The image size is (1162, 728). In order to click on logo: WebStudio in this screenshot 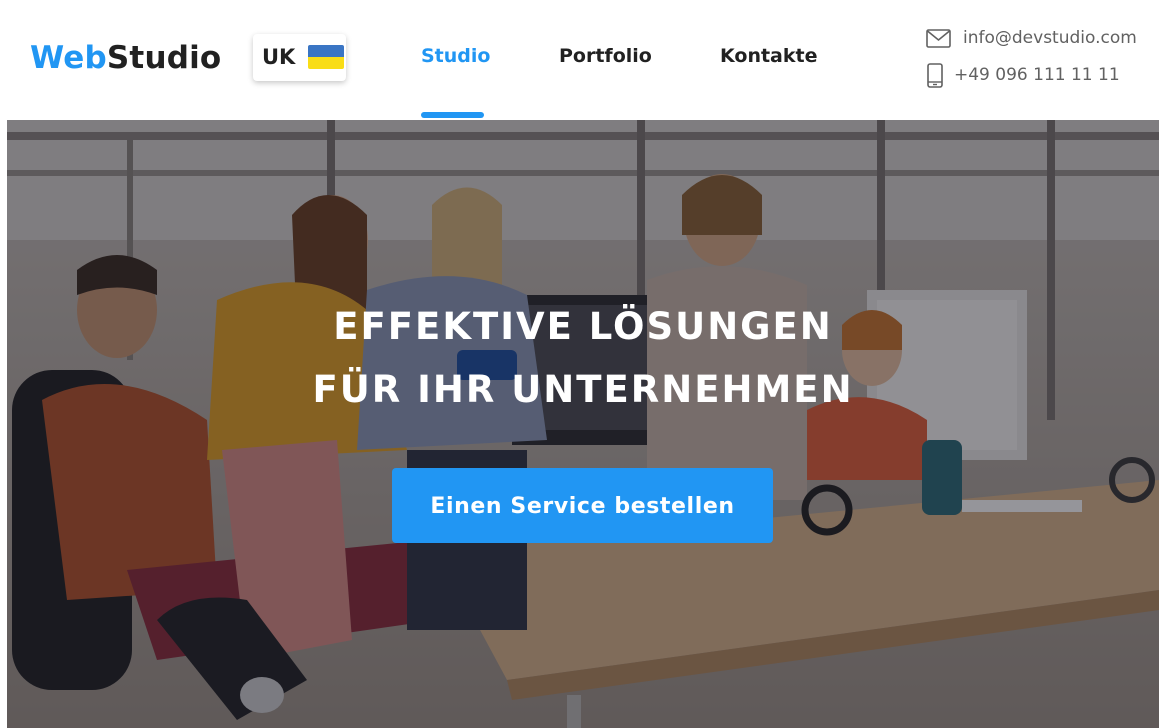, I will do `click(125, 58)`.